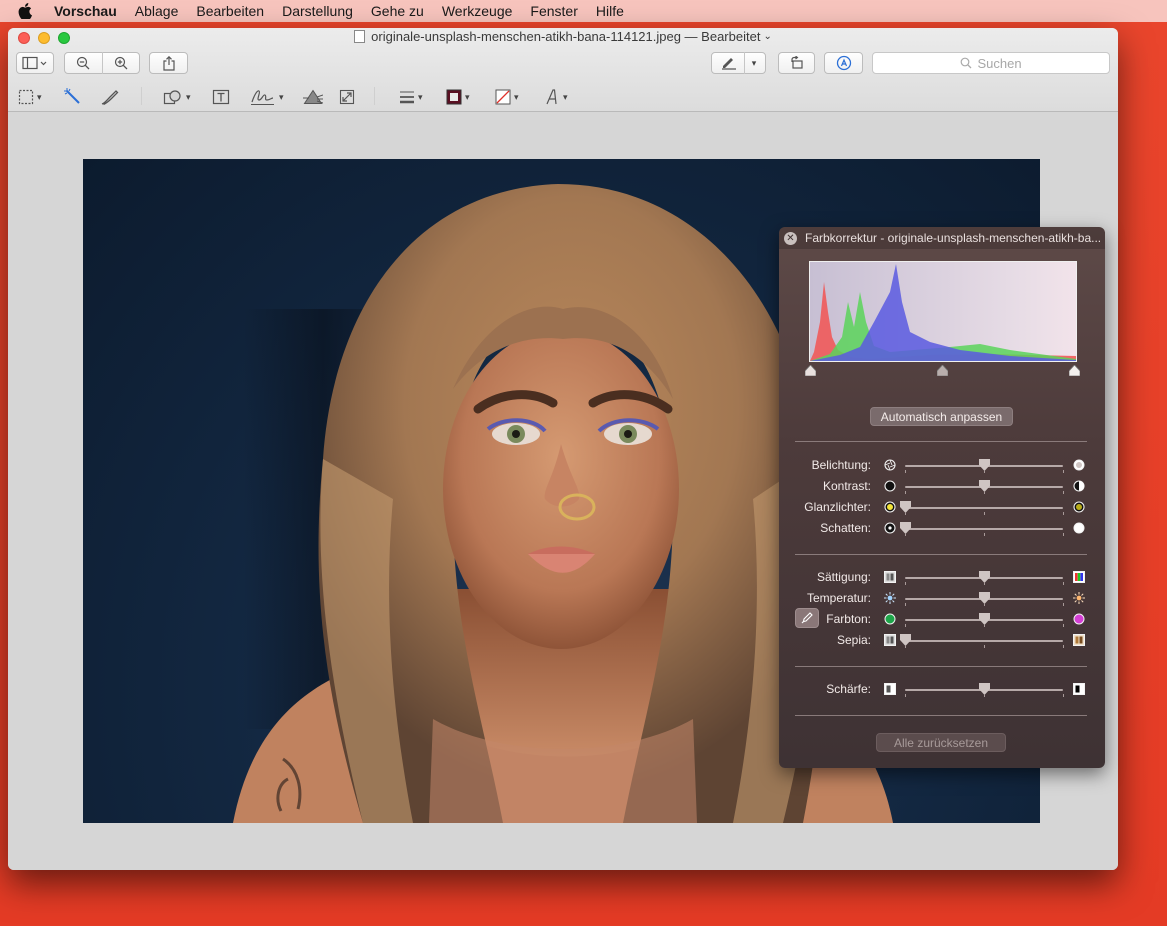 Image resolution: width=1167 pixels, height=926 pixels. Describe the element at coordinates (853, 640) in the screenshot. I see `slider-label: Sepia:` at that location.